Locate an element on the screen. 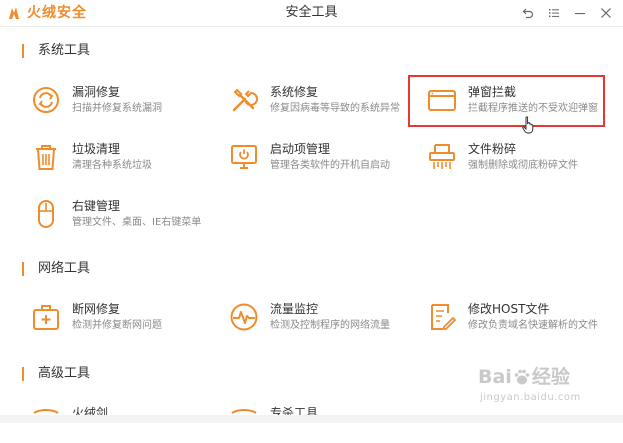 This screenshot has width=623, height=443. menu-icon is located at coordinates (554, 13).